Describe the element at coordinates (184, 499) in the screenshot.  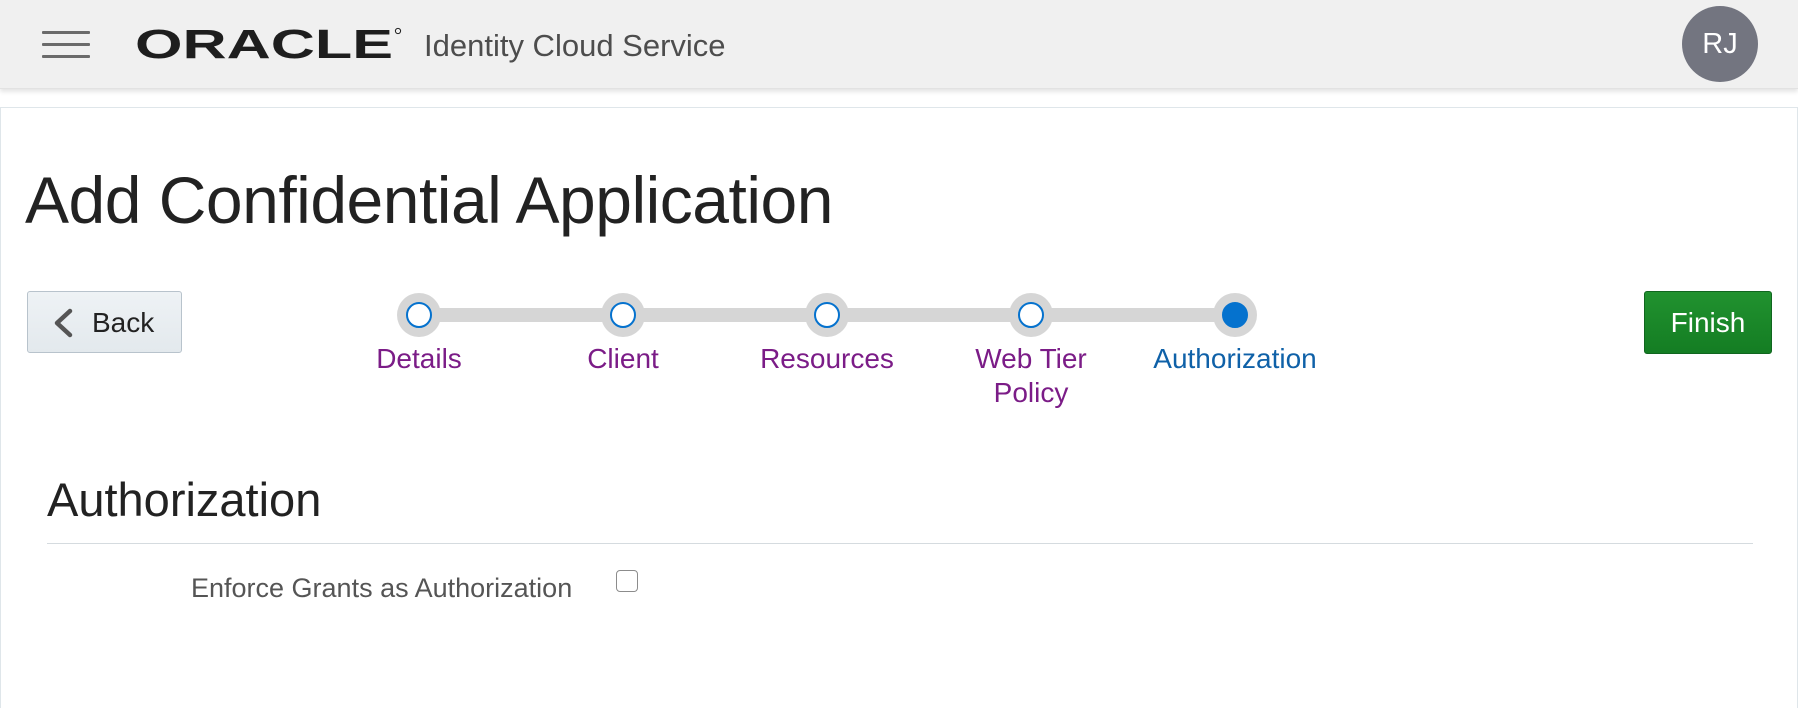
I see `section-title: Authorization` at that location.